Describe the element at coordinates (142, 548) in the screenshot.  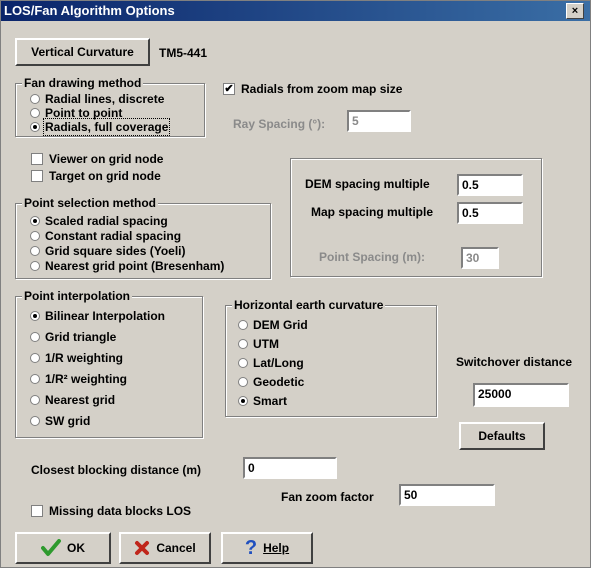
I see `x-icon` at that location.